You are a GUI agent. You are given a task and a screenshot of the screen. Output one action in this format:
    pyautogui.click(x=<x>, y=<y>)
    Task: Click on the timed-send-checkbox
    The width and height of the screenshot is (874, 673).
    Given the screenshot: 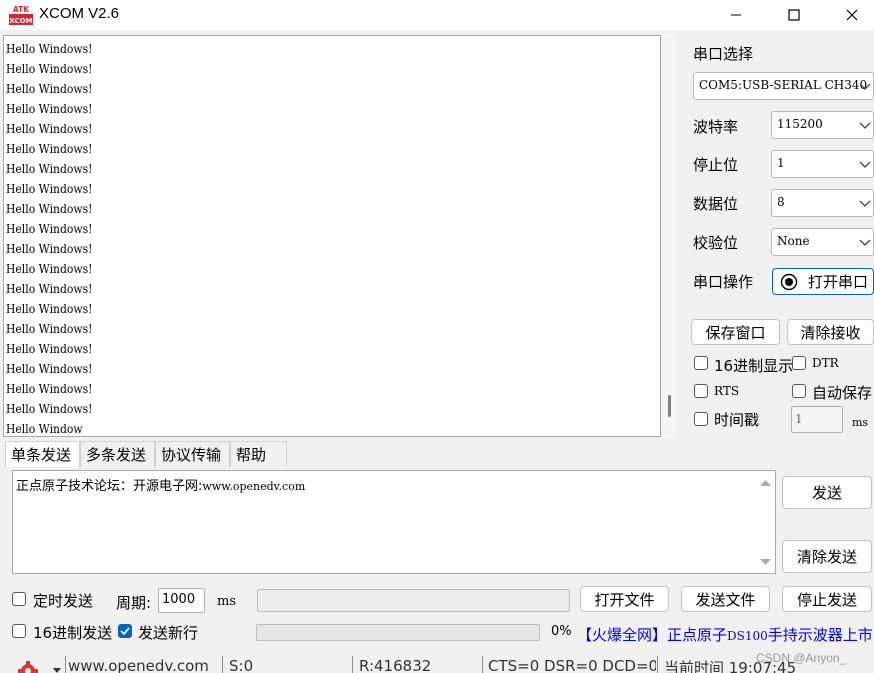 What is the action you would take?
    pyautogui.click(x=19, y=599)
    